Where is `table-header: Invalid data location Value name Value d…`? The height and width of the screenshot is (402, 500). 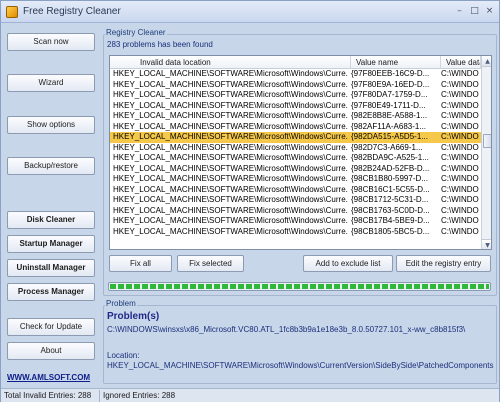
table-header: Invalid data location Value name Value d… is located at coordinates (295, 62).